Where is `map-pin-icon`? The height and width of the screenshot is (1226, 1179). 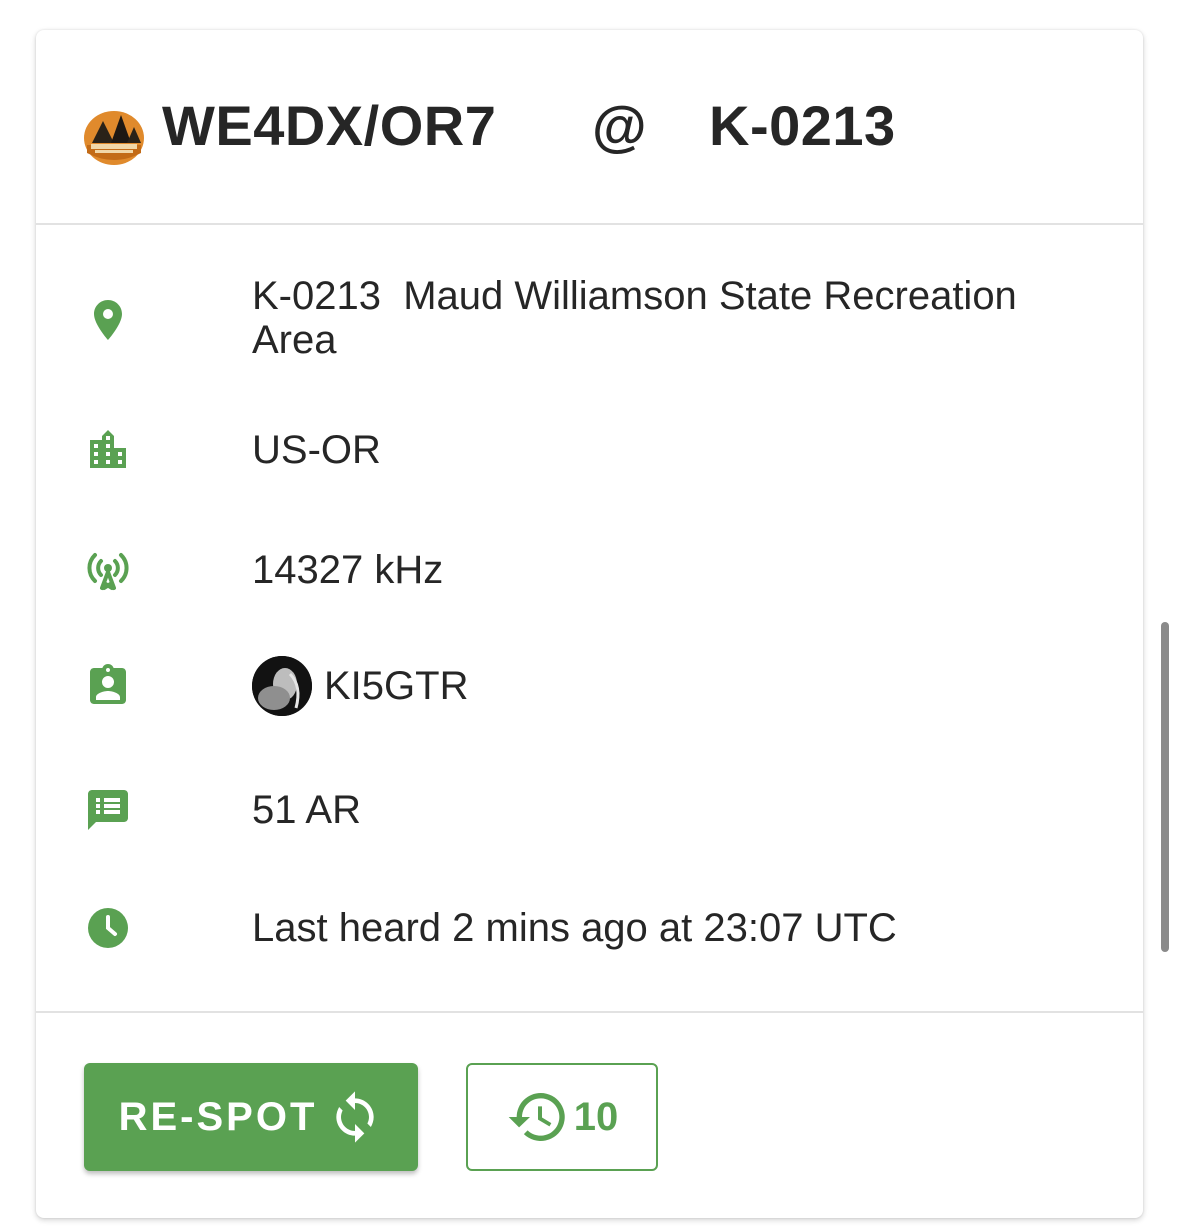 map-pin-icon is located at coordinates (108, 320).